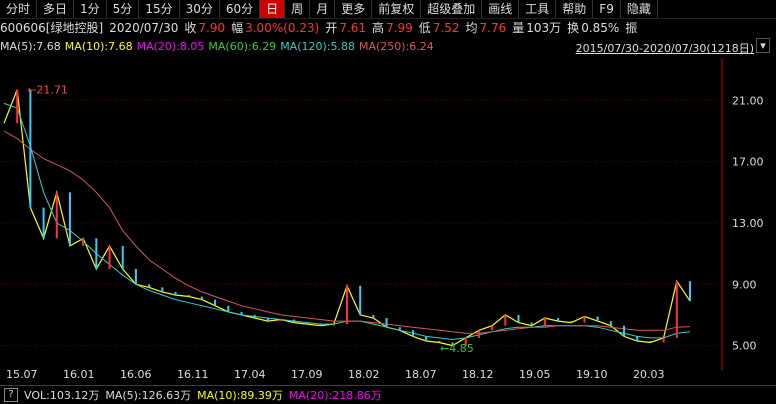 This screenshot has height=404, width=776. Describe the element at coordinates (744, 284) in the screenshot. I see `y-tick-label: 9.00` at that location.